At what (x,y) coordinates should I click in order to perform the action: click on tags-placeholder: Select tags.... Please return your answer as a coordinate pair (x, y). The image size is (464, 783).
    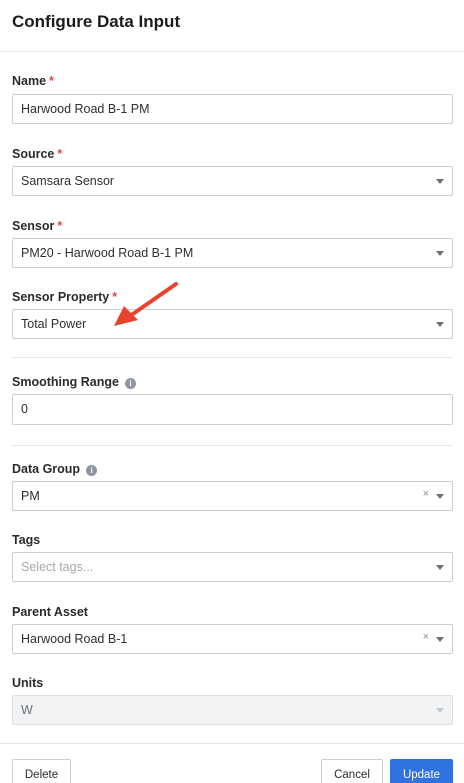
    Looking at the image, I should click on (57, 567).